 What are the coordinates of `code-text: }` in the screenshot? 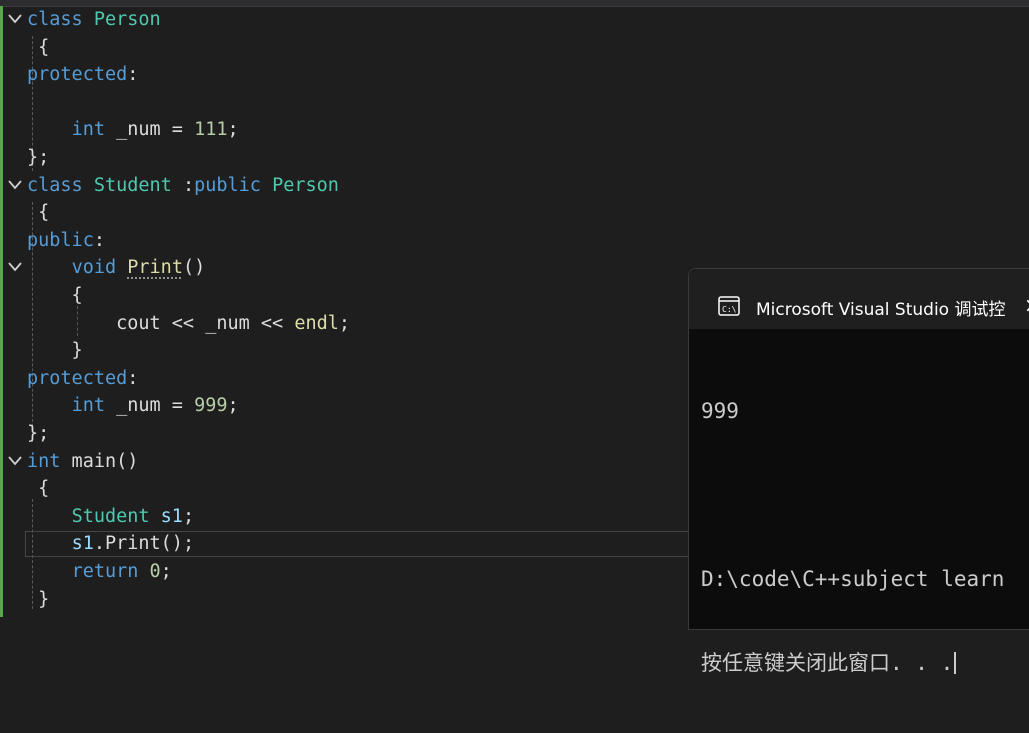 It's located at (38, 599).